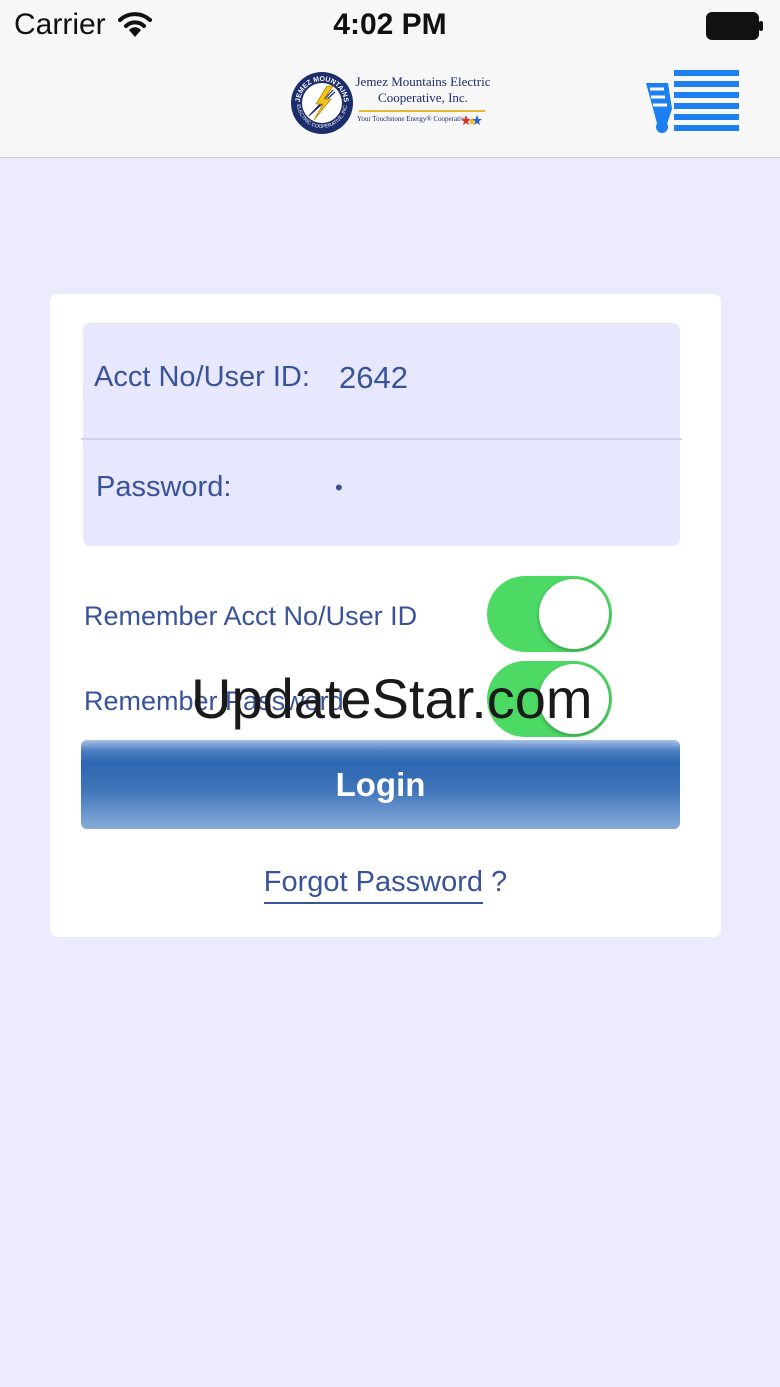  What do you see at coordinates (692, 102) in the screenshot?
I see `menu-icon` at bounding box center [692, 102].